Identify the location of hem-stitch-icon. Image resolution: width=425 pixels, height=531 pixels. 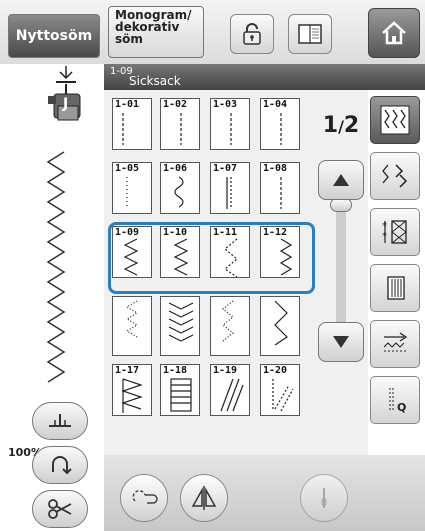
(395, 342).